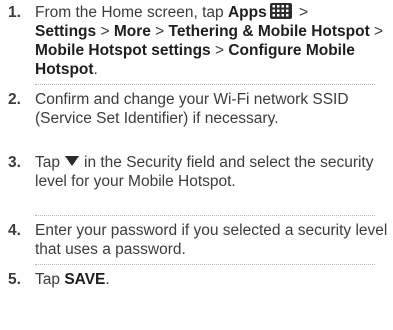  Describe the element at coordinates (247, 12) in the screenshot. I see `apps-label: Apps` at that location.